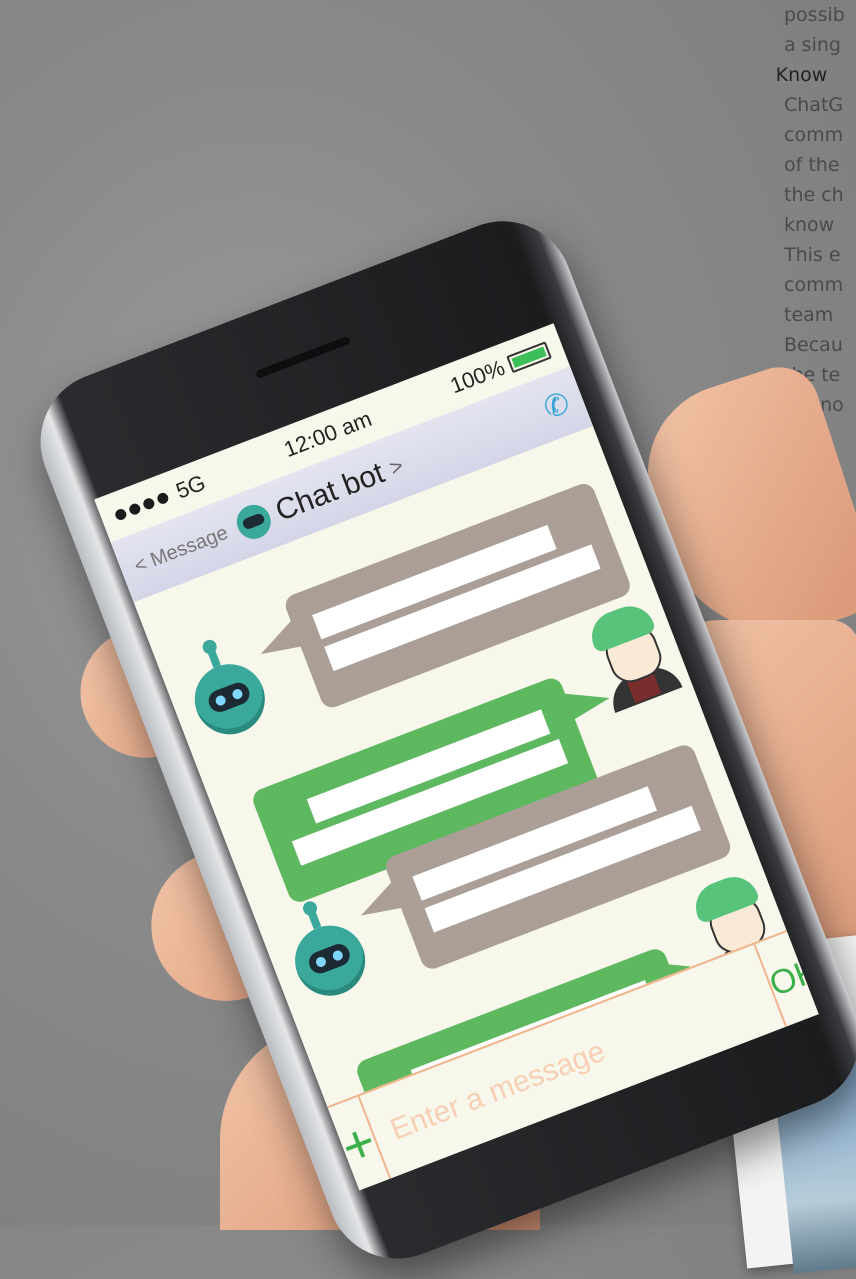  Describe the element at coordinates (812, 45) in the screenshot. I see `article-line: a sing` at that location.